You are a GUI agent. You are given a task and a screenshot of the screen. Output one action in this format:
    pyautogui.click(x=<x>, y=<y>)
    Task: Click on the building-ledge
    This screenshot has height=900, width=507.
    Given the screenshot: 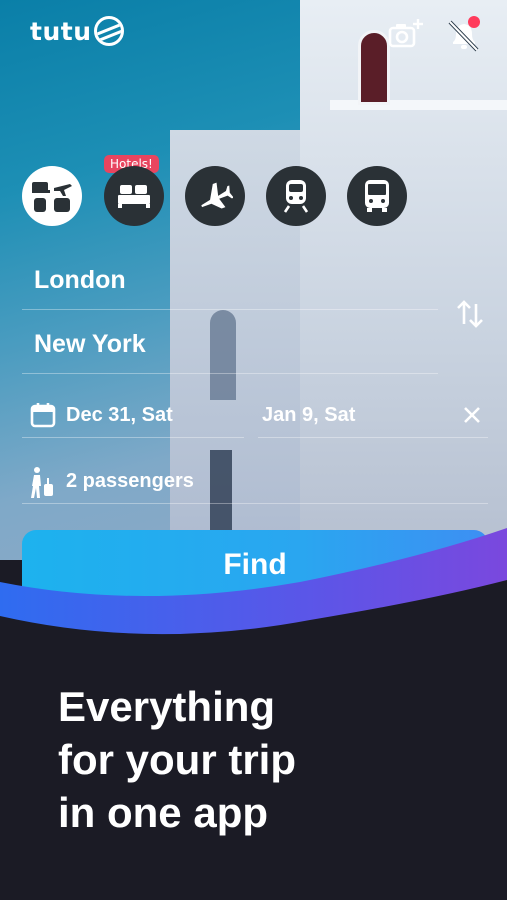 What is the action you would take?
    pyautogui.click(x=418, y=105)
    